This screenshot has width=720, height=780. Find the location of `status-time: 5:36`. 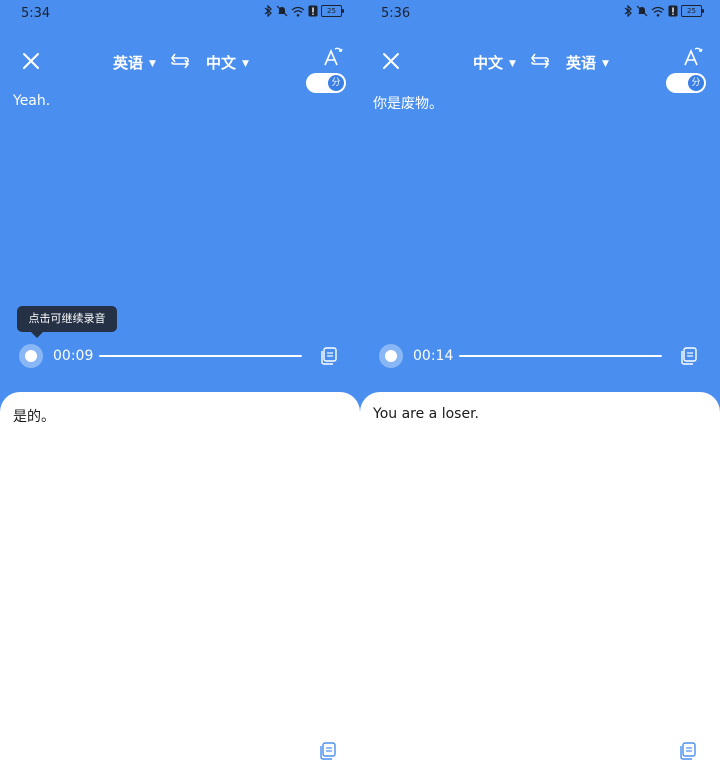

status-time: 5:36 is located at coordinates (396, 13).